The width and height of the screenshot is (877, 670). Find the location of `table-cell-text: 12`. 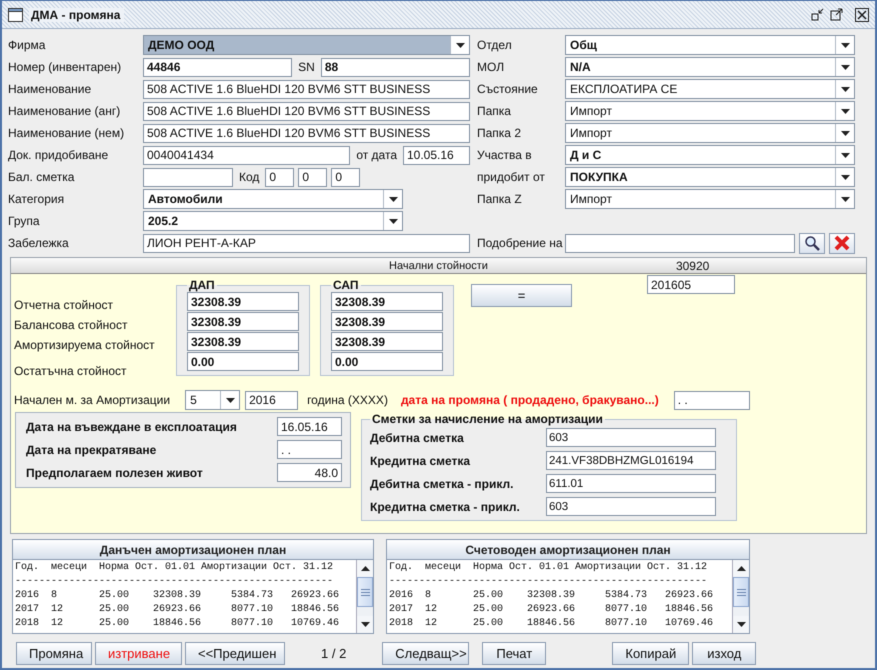

table-cell-text: 12 is located at coordinates (431, 624).